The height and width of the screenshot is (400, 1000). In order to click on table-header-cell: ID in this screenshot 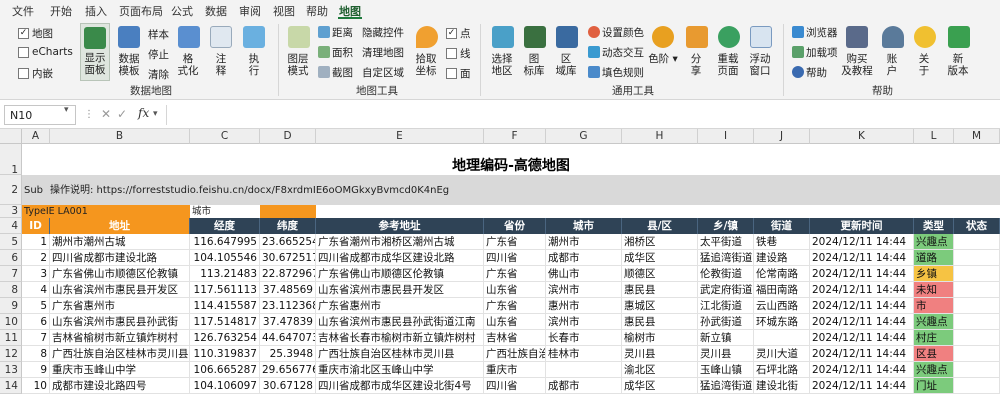, I will do `click(36, 226)`.